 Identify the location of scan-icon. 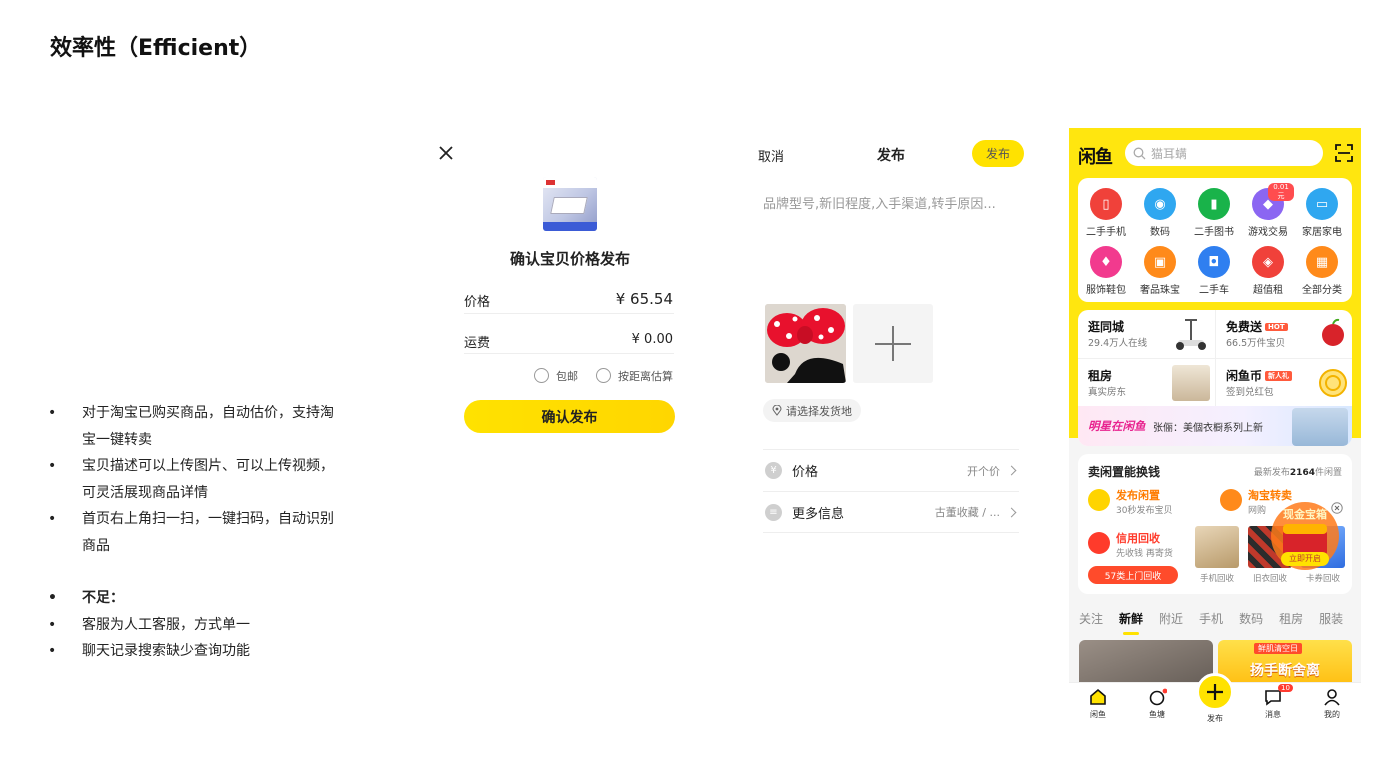
(1344, 153).